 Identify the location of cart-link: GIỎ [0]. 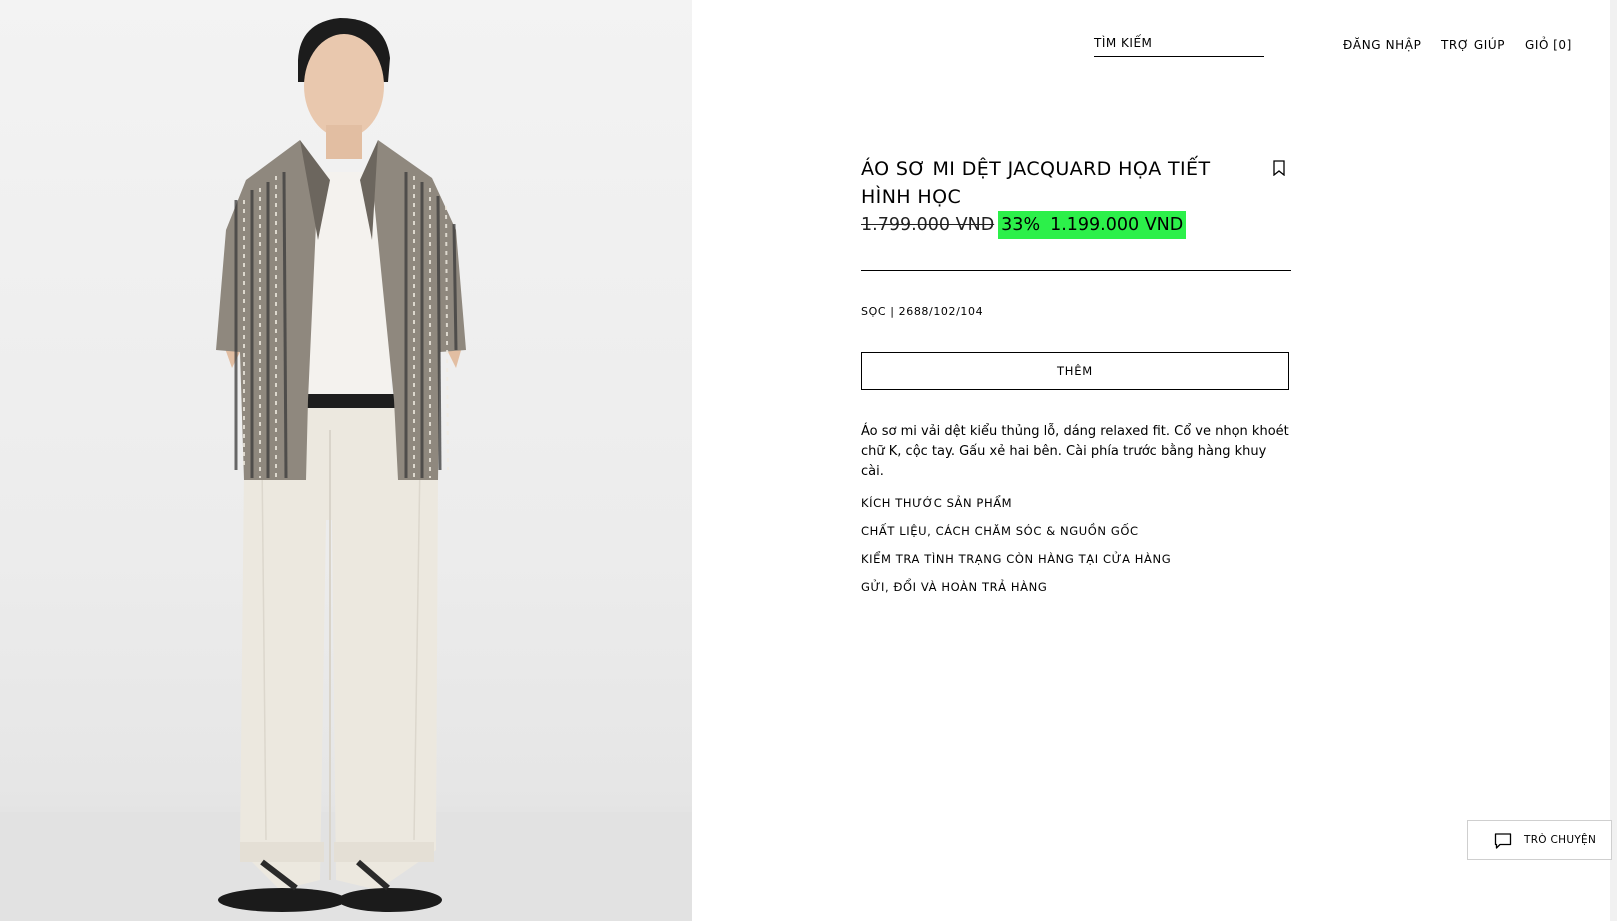
(1548, 45).